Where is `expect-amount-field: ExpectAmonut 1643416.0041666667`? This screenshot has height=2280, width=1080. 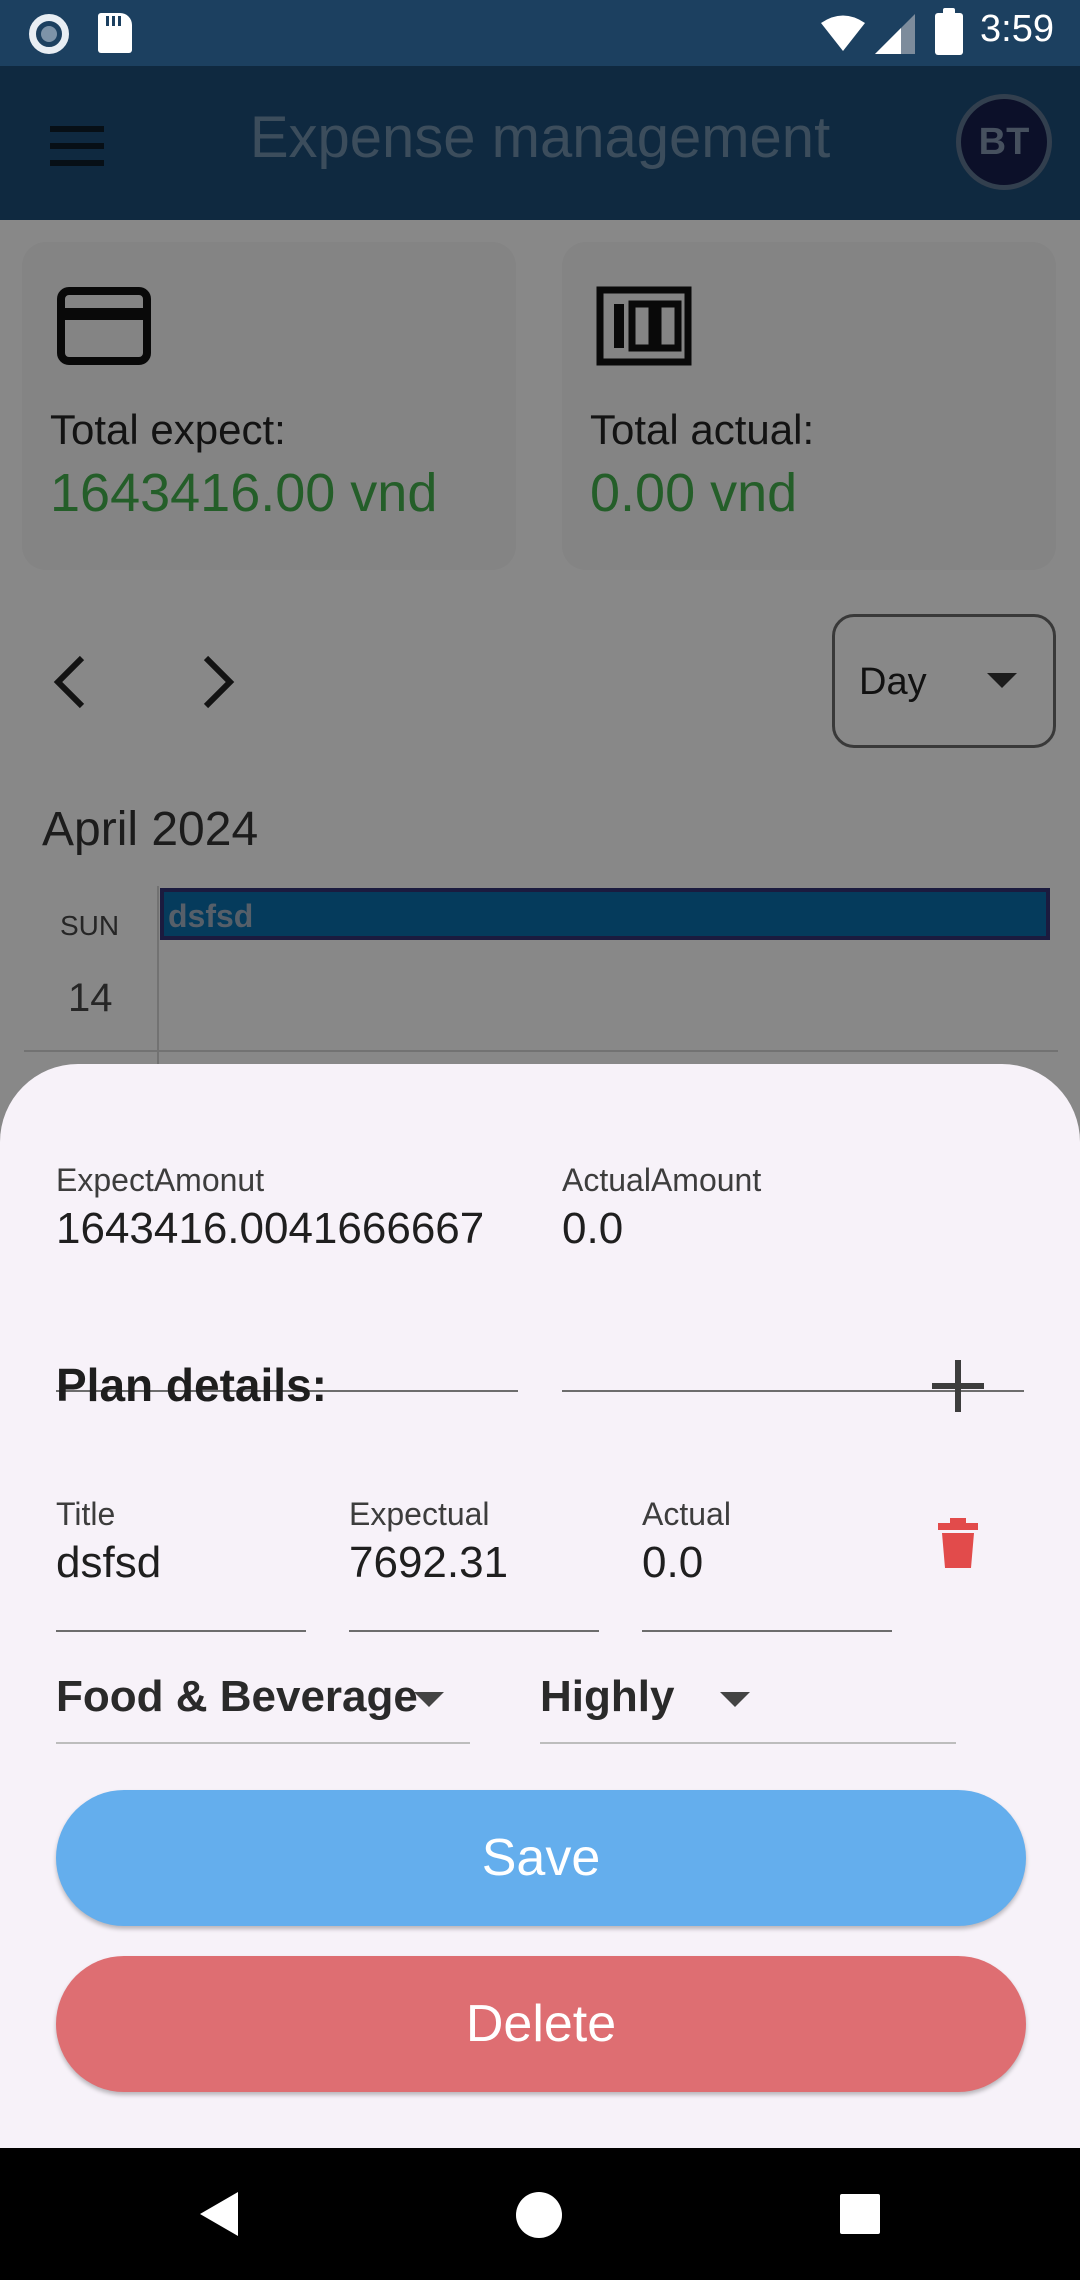
expect-amount-field: ExpectAmonut 1643416.0041666667 is located at coordinates (287, 1277).